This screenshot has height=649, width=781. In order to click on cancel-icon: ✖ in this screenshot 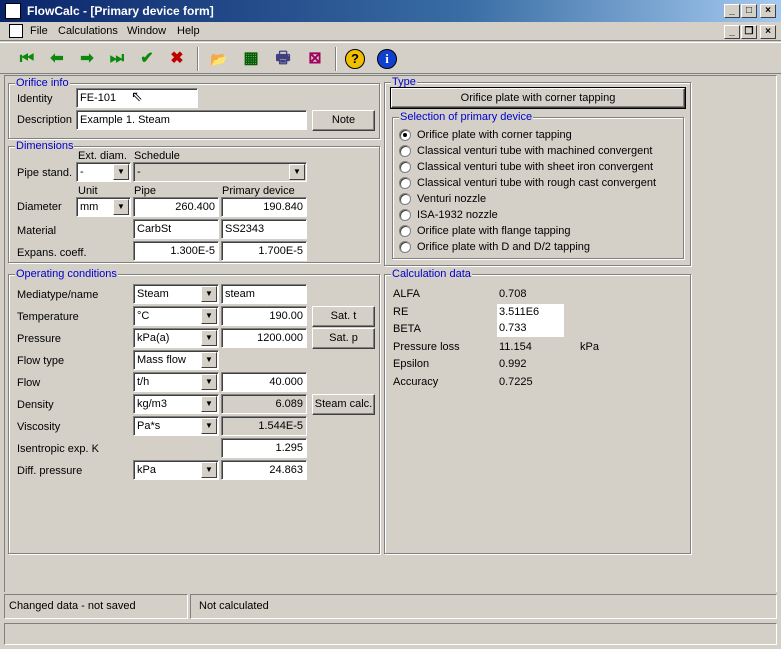, I will do `click(177, 59)`.